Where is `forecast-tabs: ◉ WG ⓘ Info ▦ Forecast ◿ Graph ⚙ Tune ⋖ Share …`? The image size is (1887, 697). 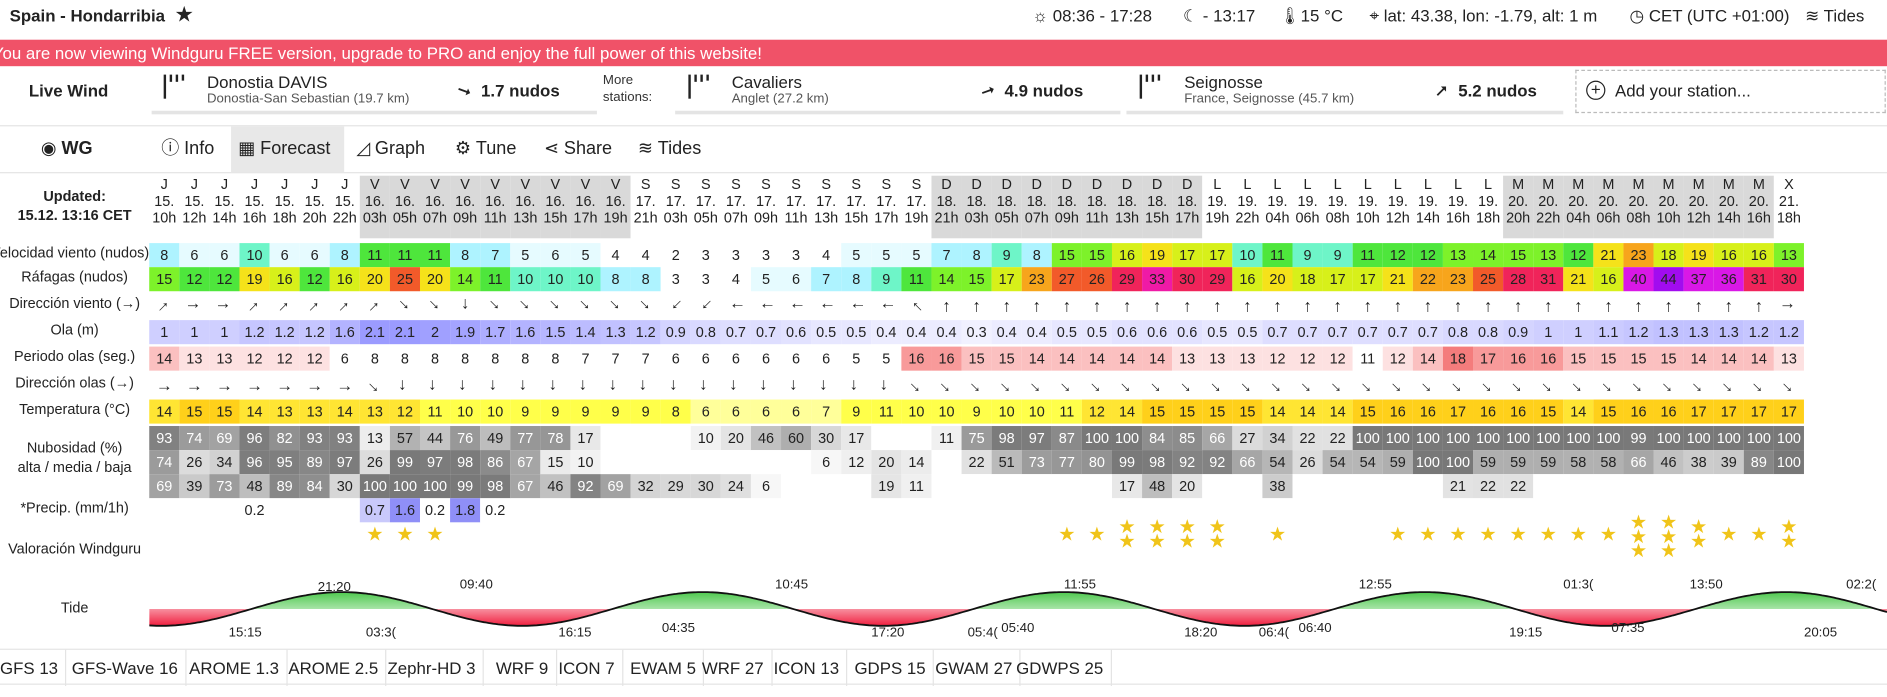
forecast-tabs: ◉ WG ⓘ Info ▦ Forecast ◿ Graph ⚙ Tune ⋖ Share … is located at coordinates (943, 149).